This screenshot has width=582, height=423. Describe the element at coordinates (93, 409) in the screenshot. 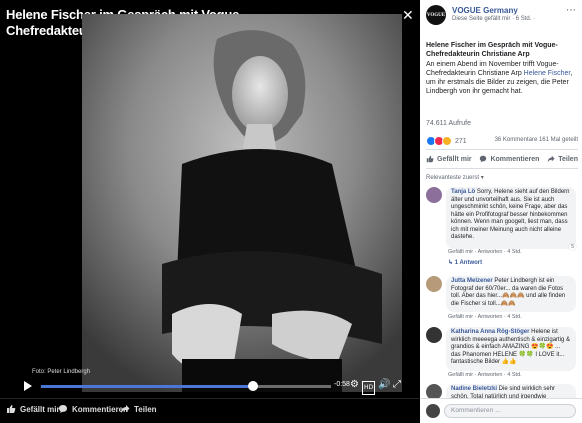

I see `comment-button: Kommentieren` at that location.